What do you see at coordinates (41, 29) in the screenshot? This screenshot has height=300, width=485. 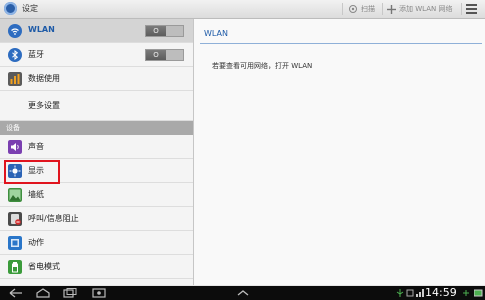 I see `sidebar-item-label: WLAN` at bounding box center [41, 29].